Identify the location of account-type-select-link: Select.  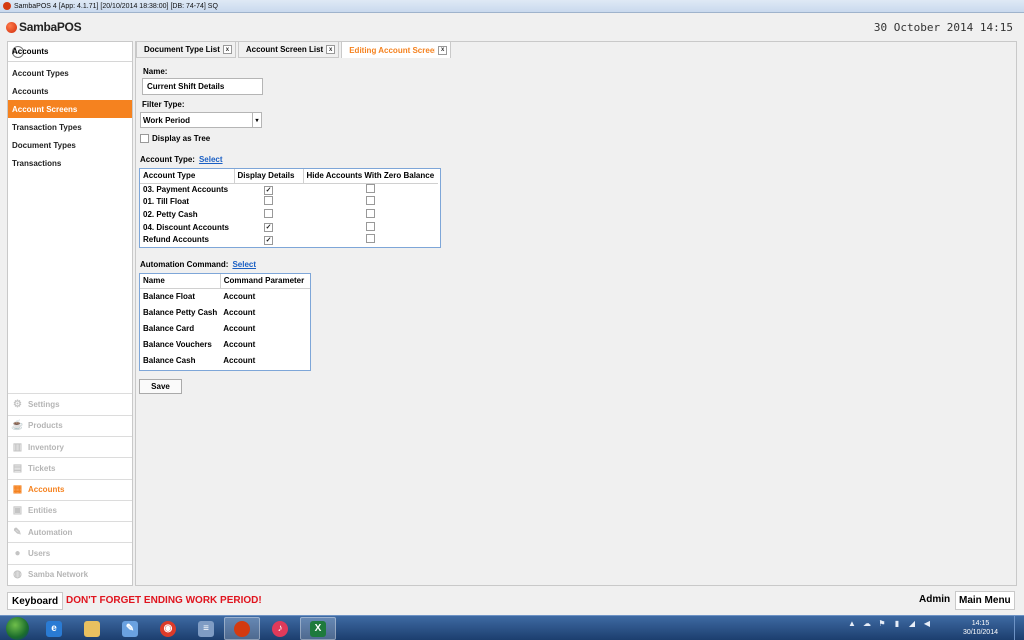
(211, 159).